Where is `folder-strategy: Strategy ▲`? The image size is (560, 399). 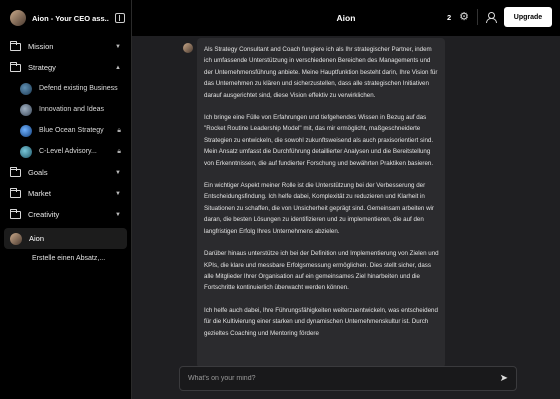 folder-strategy: Strategy ▲ is located at coordinates (65, 67).